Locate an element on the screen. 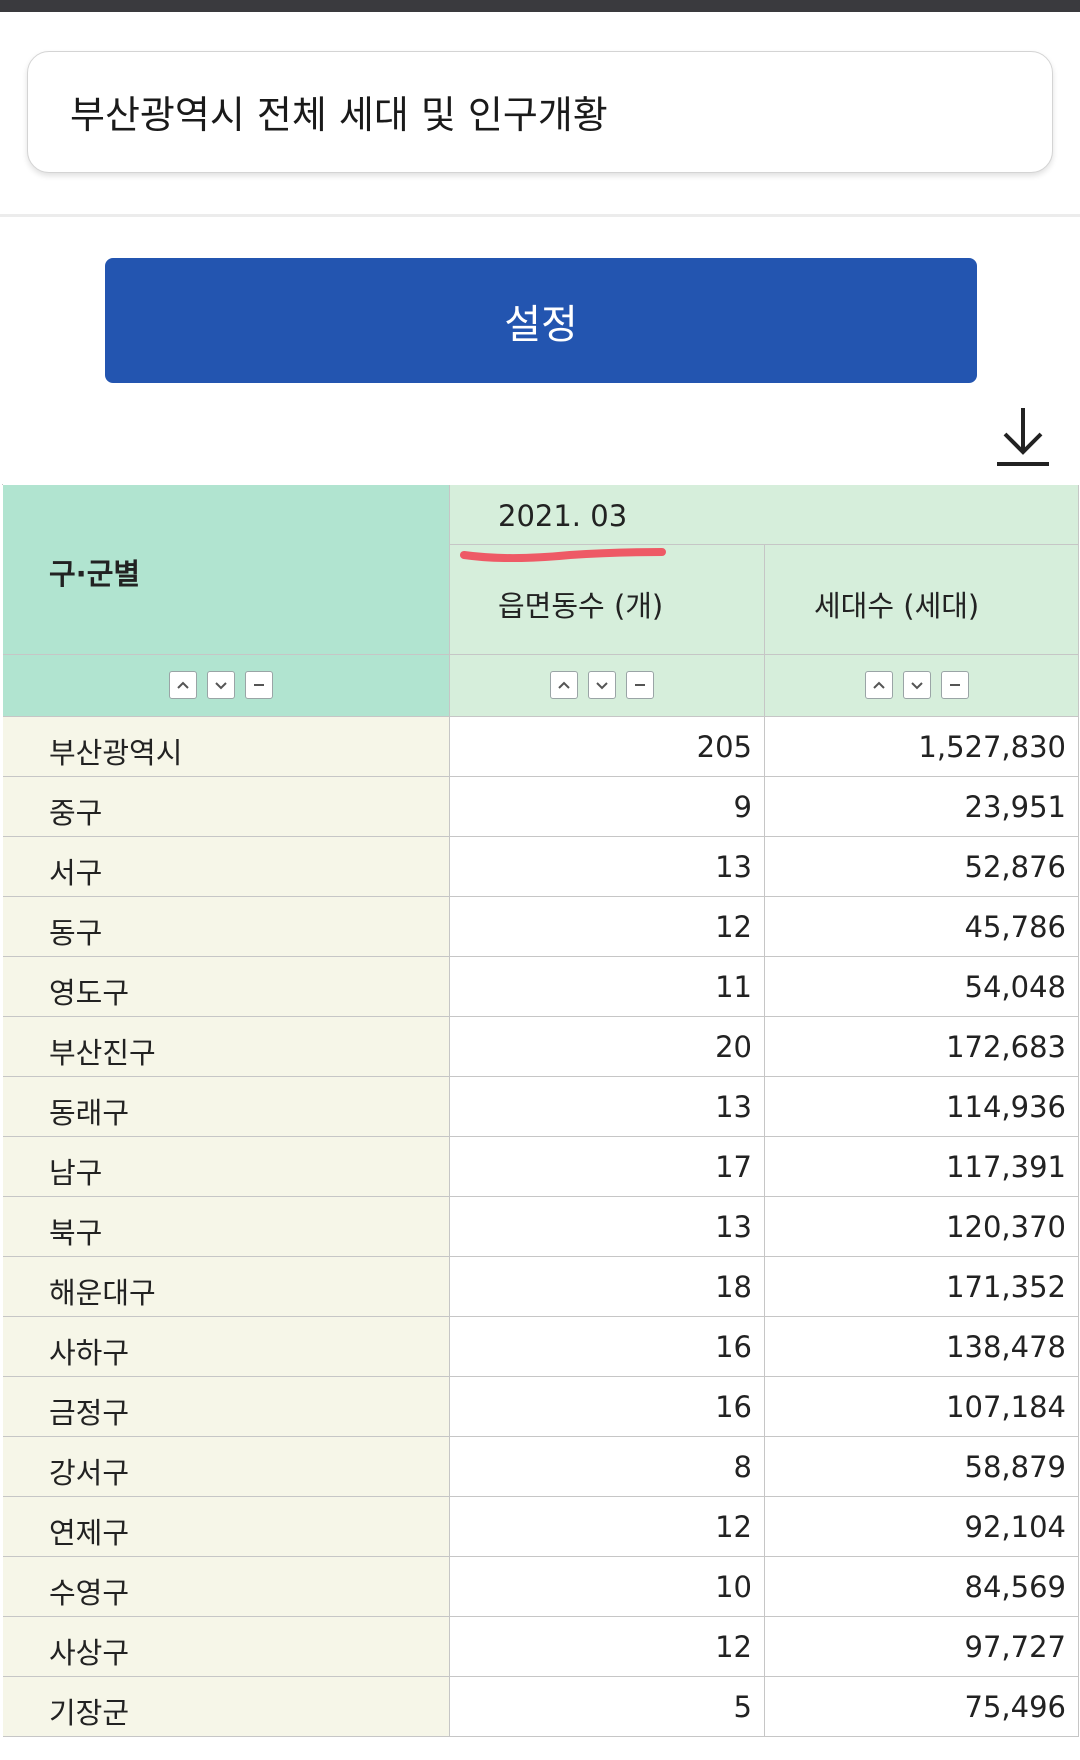 The image size is (1080, 1760). dong-sort-ascending-button is located at coordinates (564, 685).